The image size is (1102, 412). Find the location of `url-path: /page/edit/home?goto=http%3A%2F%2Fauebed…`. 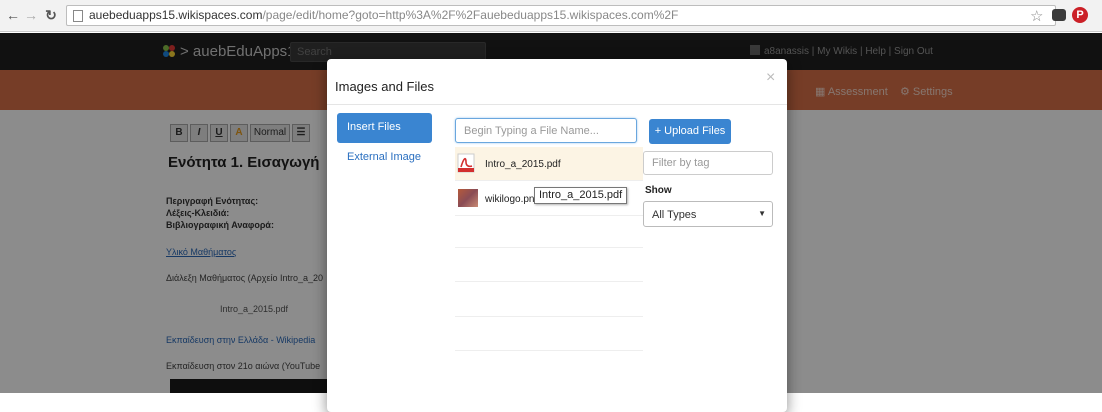

url-path: /page/edit/home?goto=http%3A%2F%2Fauebed… is located at coordinates (470, 15).